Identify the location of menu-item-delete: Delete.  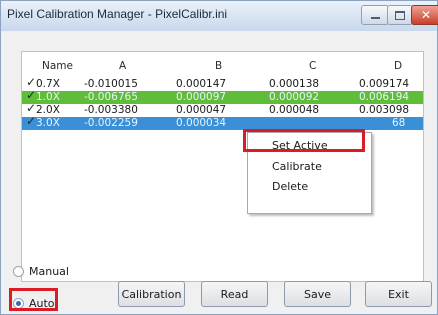
(290, 186).